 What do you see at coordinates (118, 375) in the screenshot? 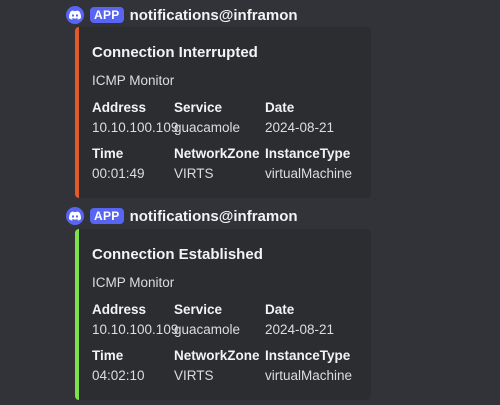
I see `field-value: 04:02:10` at bounding box center [118, 375].